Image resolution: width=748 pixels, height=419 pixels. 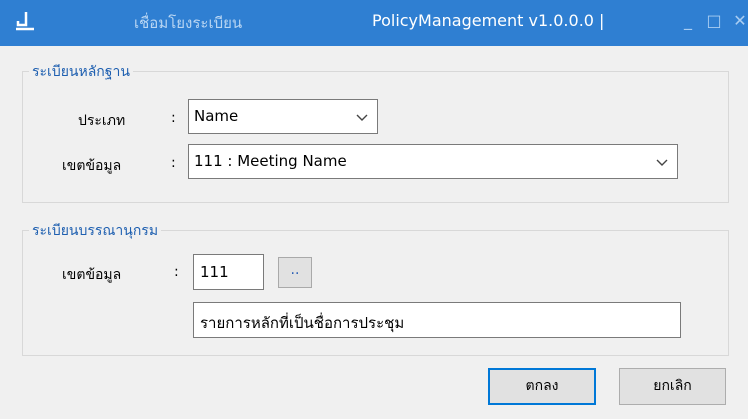 I want to click on close-button: ✕, so click(x=738, y=21).